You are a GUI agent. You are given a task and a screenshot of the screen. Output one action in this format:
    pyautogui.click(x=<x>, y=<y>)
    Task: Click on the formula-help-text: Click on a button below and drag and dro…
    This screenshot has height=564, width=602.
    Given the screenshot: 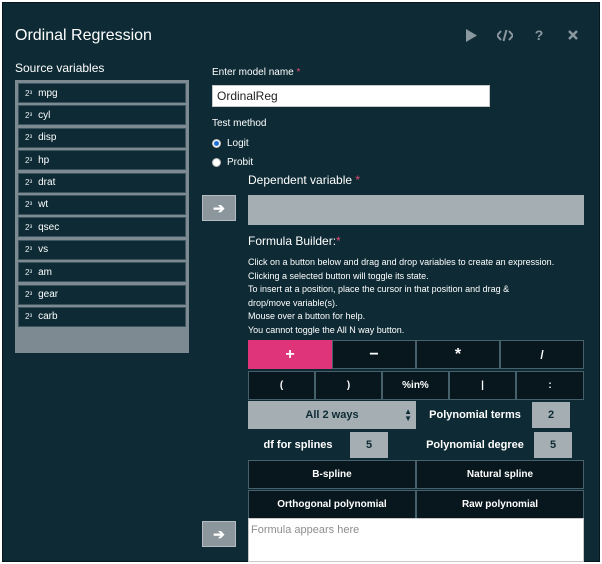 What is the action you would take?
    pyautogui.click(x=401, y=296)
    